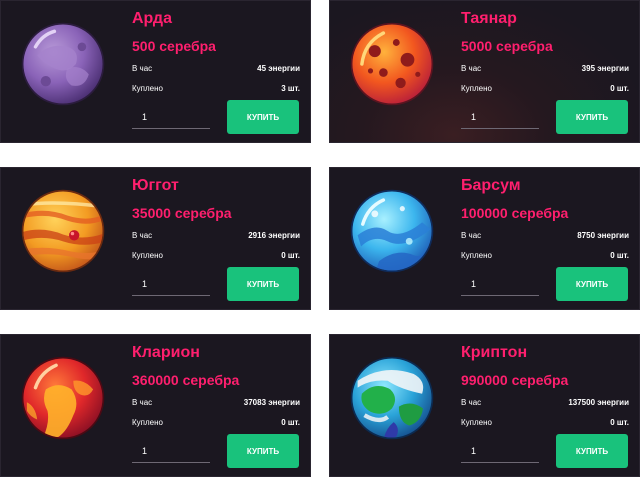 This screenshot has width=640, height=477. What do you see at coordinates (152, 18) in the screenshot?
I see `planet-name: Арда` at bounding box center [152, 18].